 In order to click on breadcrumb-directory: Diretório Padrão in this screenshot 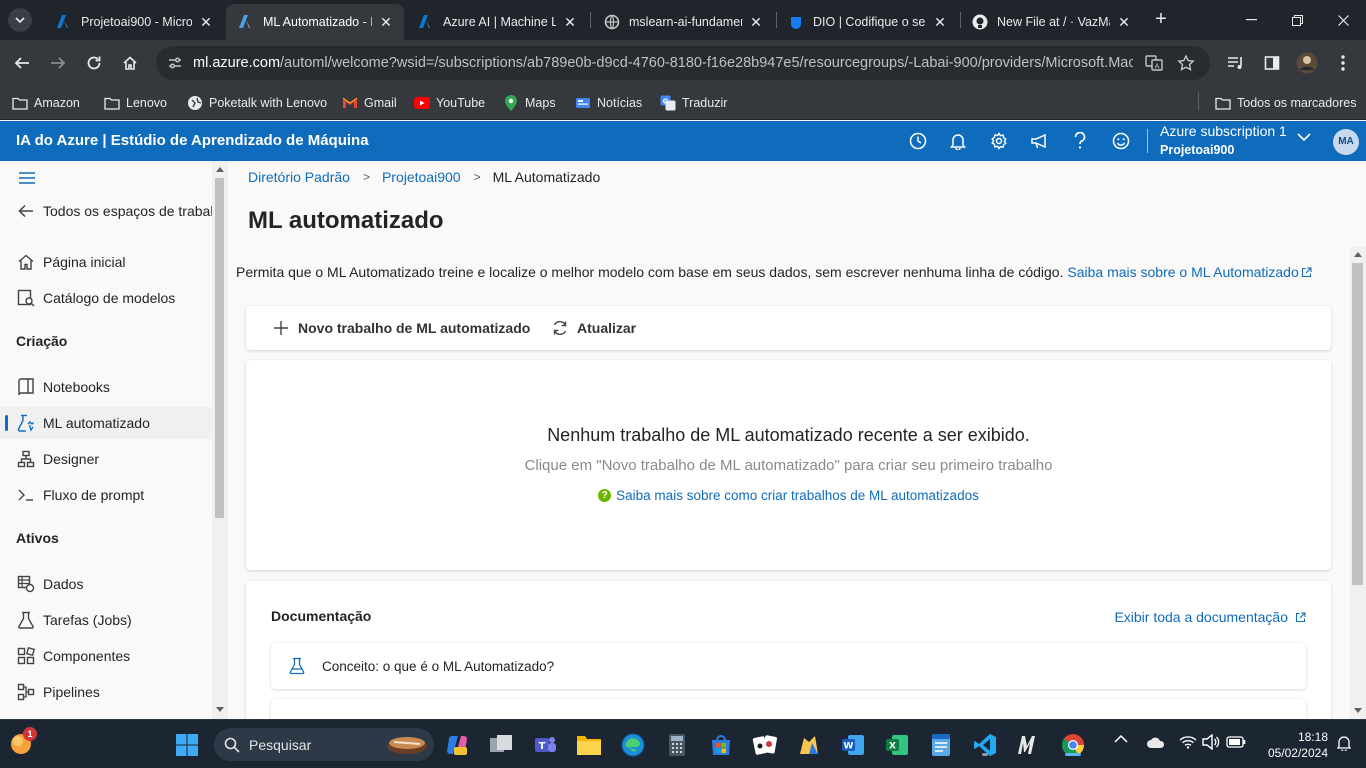, I will do `click(299, 177)`.